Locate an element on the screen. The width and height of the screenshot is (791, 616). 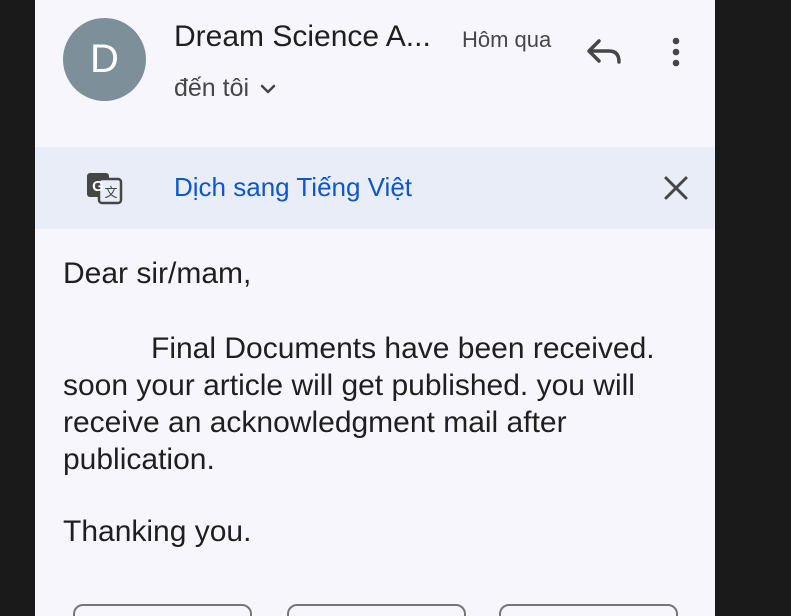
reply-button is located at coordinates (605, 52).